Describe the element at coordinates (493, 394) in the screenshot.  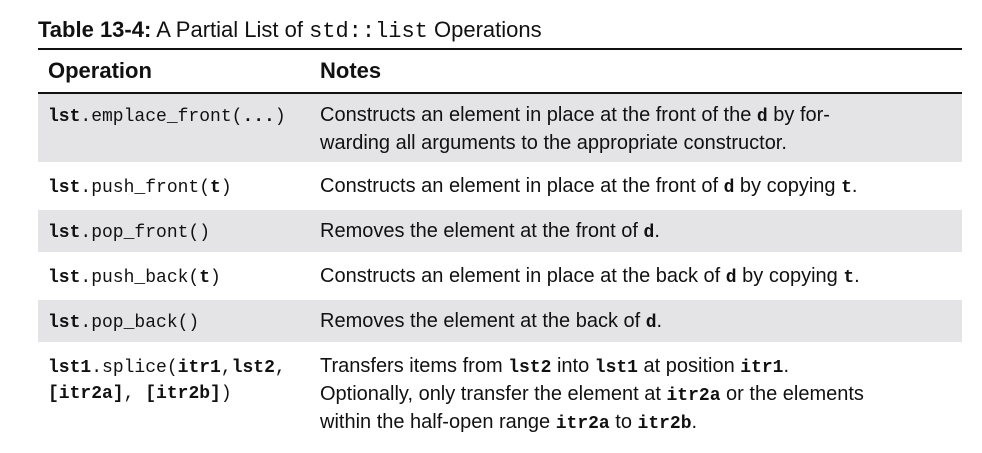
I see `text-run: Optionally, only transfer the element at` at that location.